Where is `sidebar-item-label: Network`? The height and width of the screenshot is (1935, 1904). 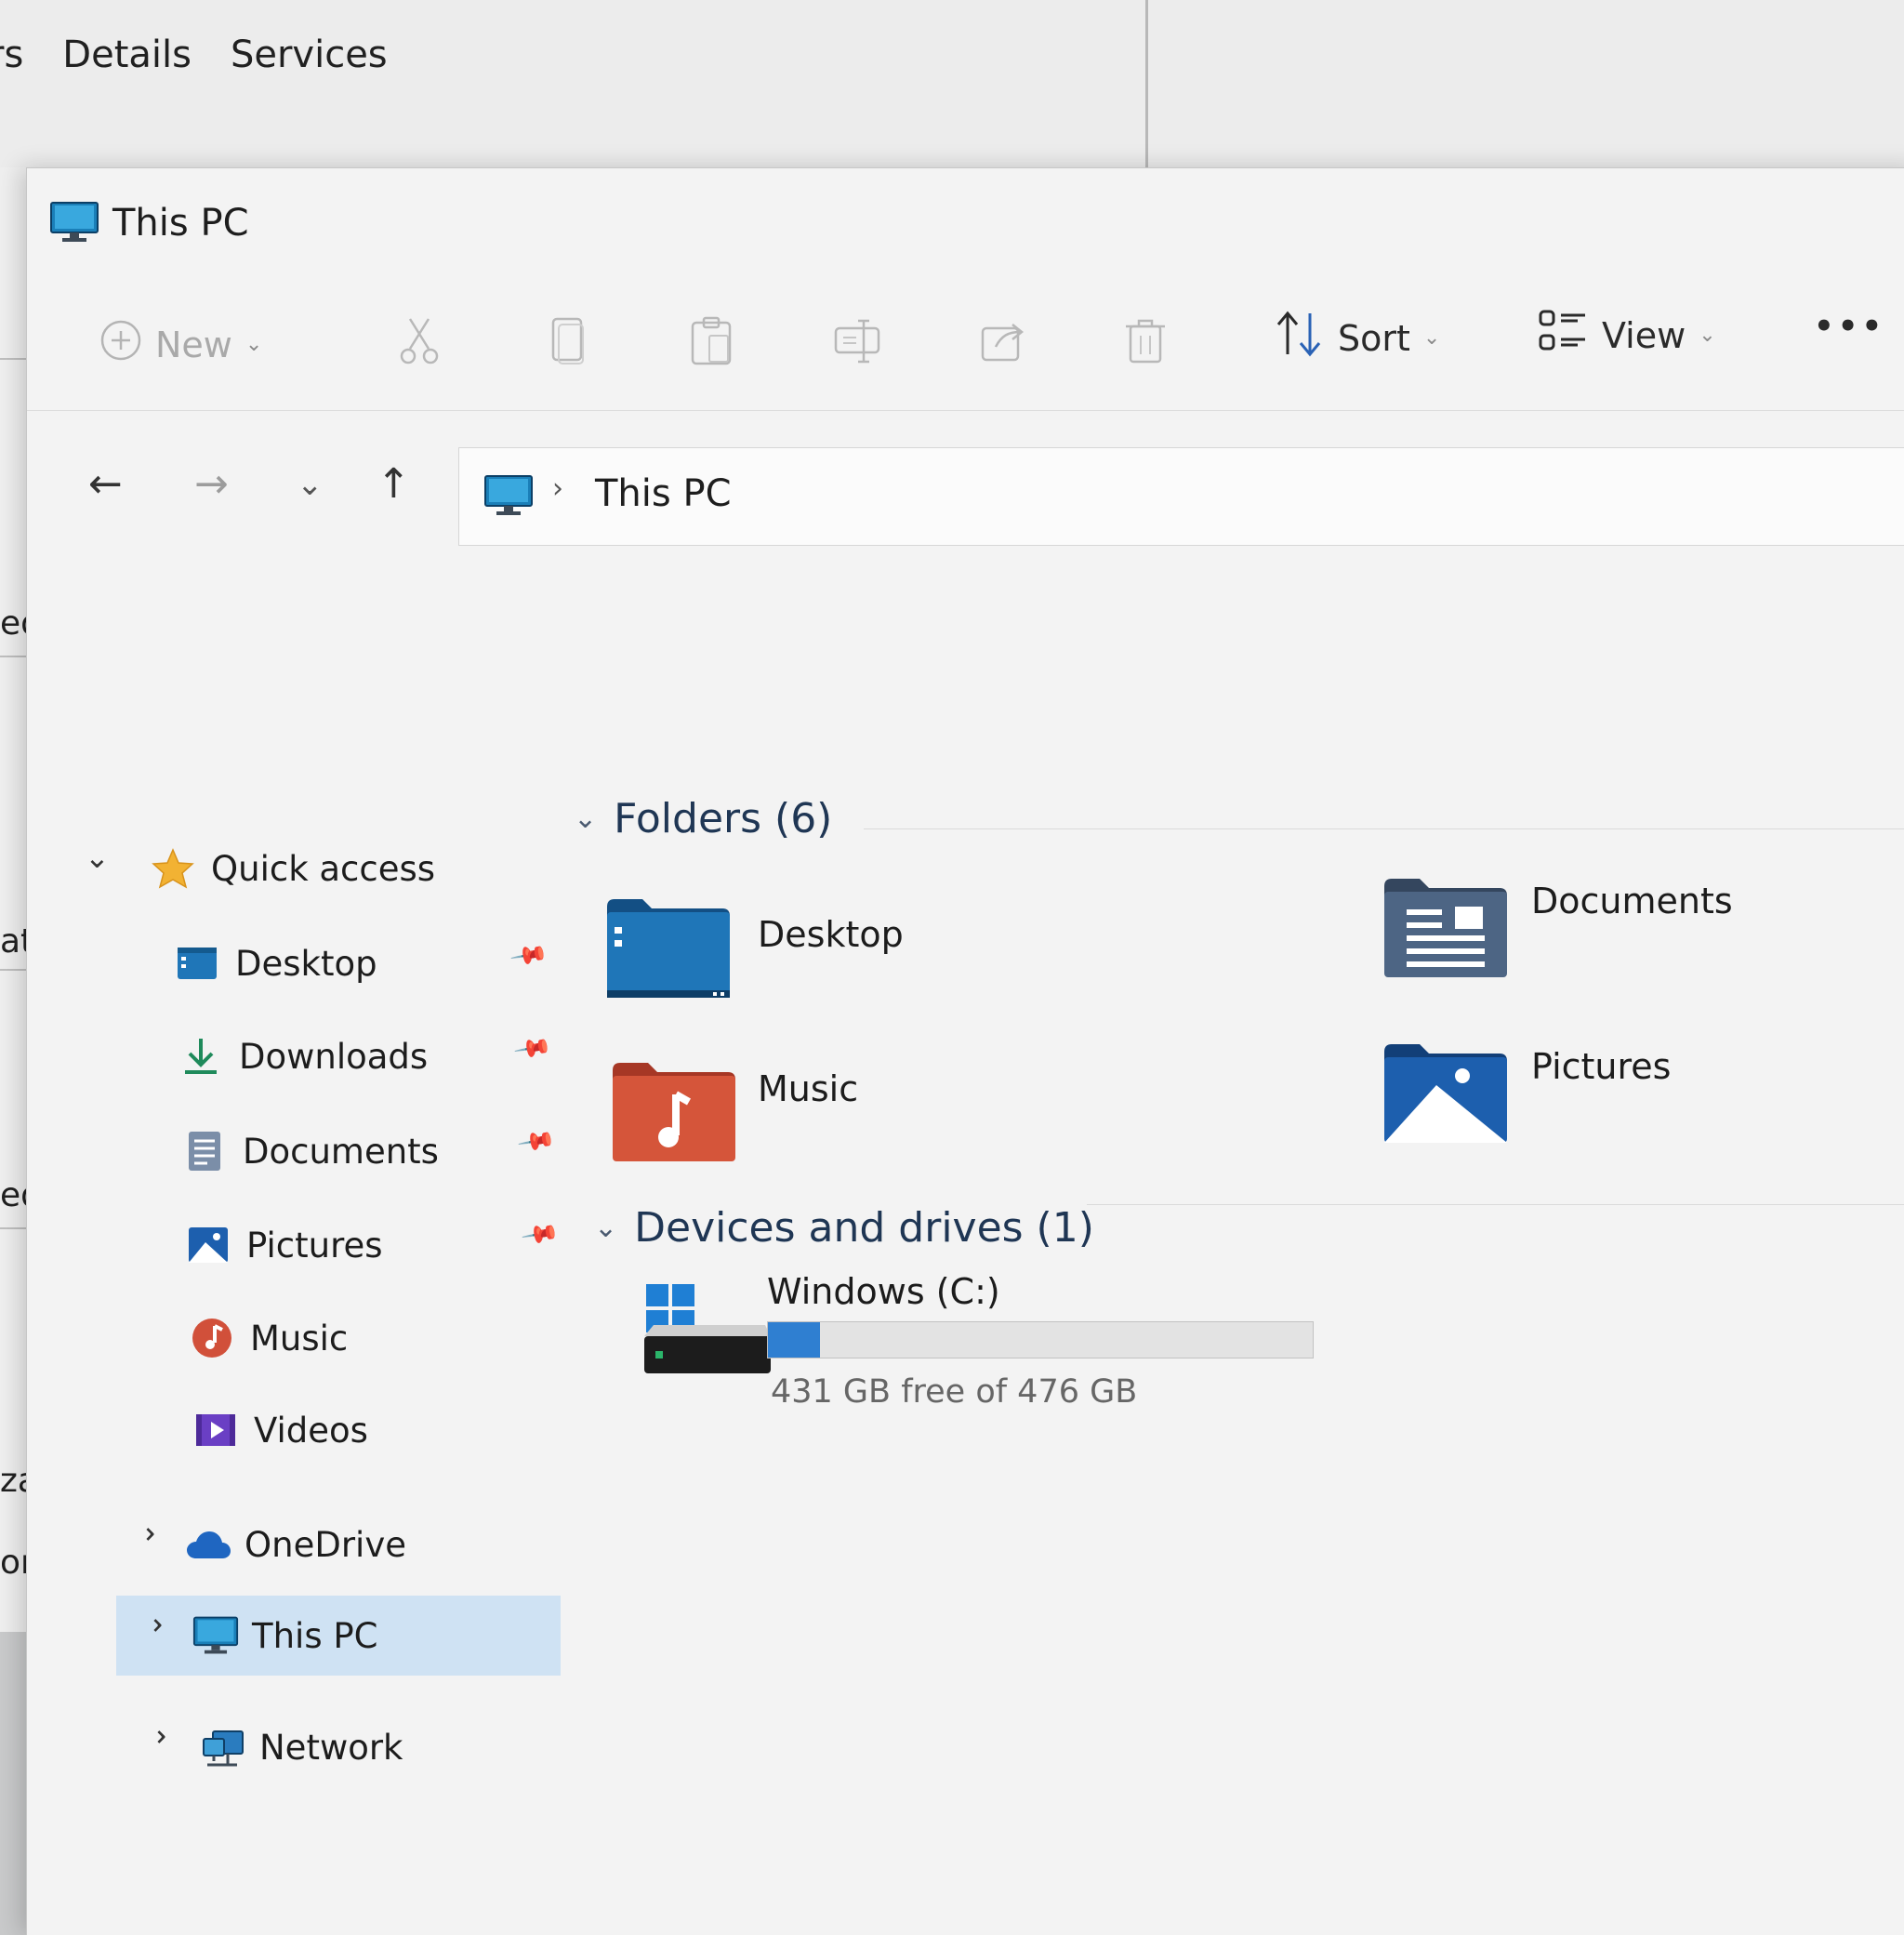 sidebar-item-label: Network is located at coordinates (331, 1747).